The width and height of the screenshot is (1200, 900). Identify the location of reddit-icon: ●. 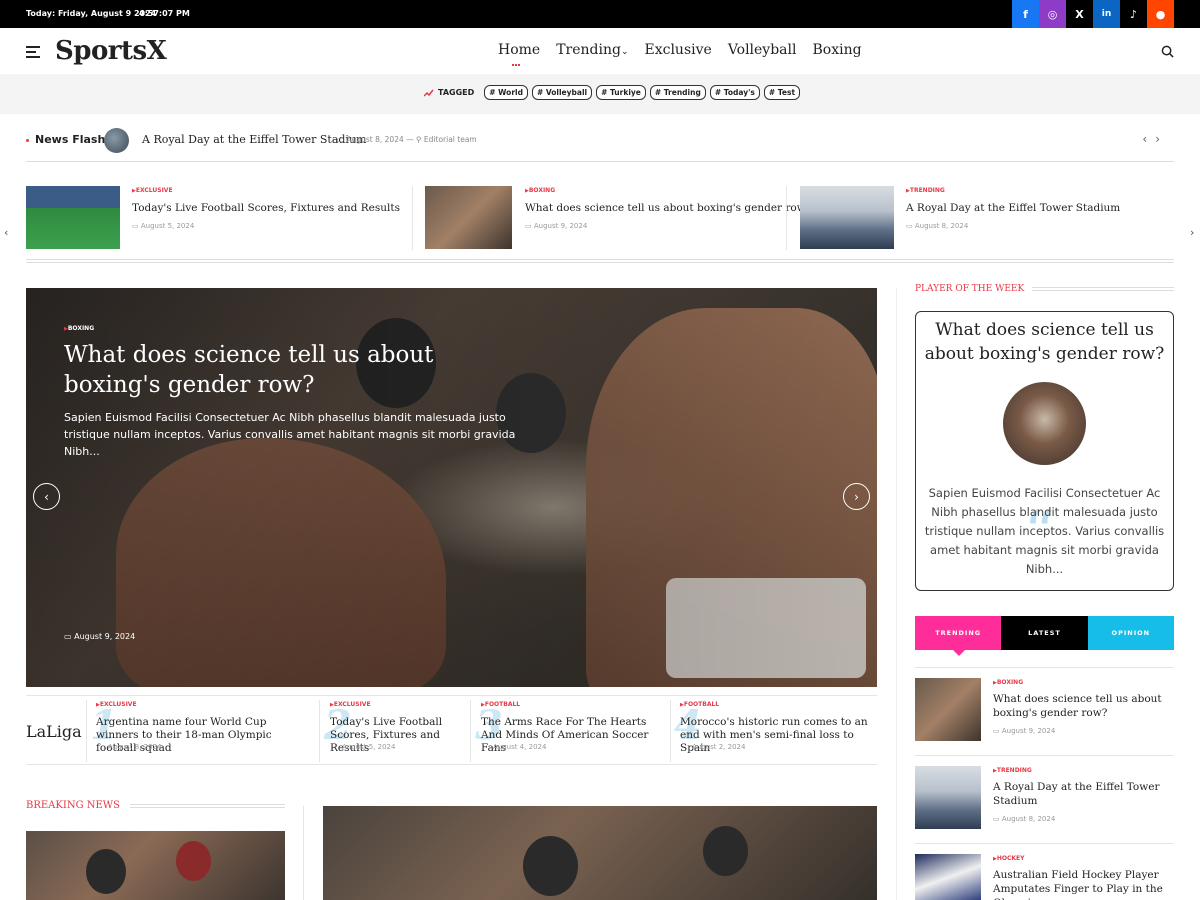
(1160, 14).